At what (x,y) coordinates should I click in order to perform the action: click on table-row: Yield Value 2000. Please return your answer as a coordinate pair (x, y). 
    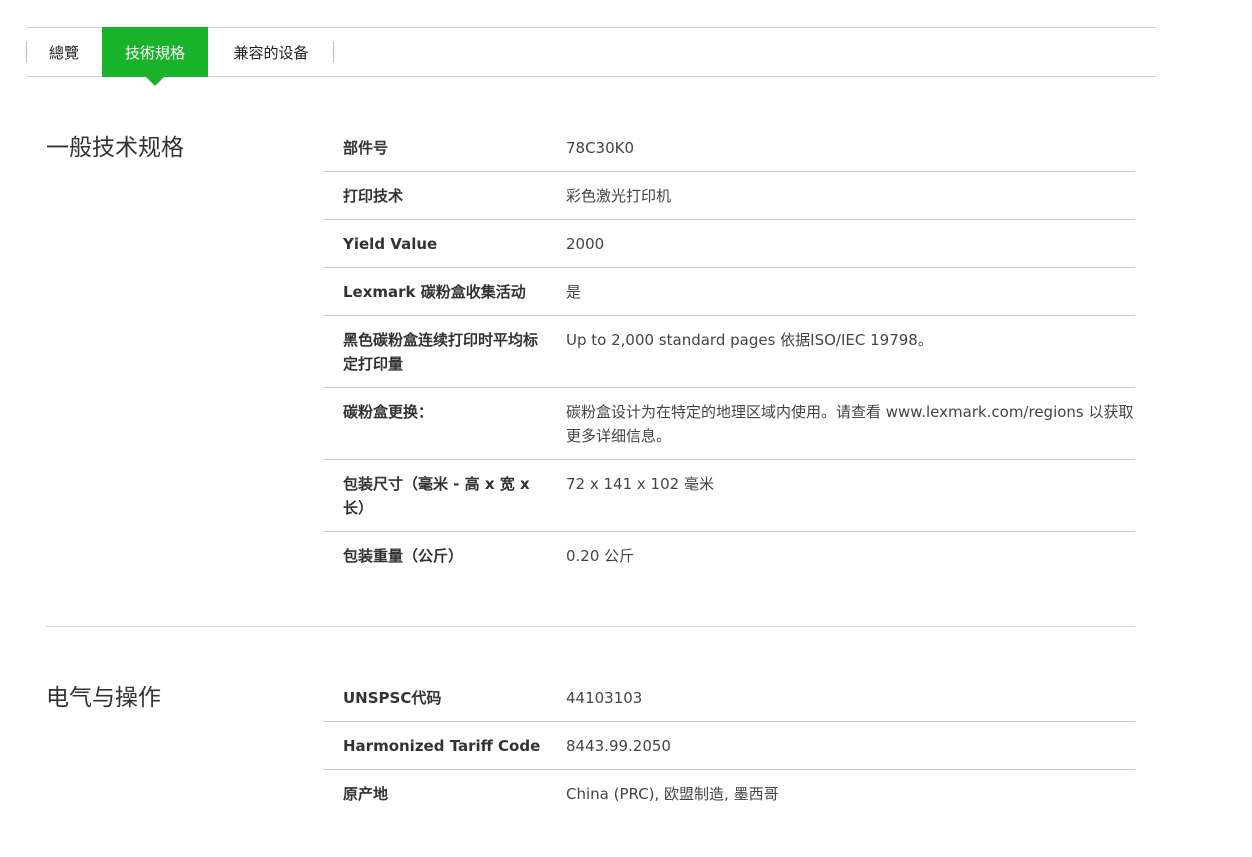
    Looking at the image, I should click on (729, 243).